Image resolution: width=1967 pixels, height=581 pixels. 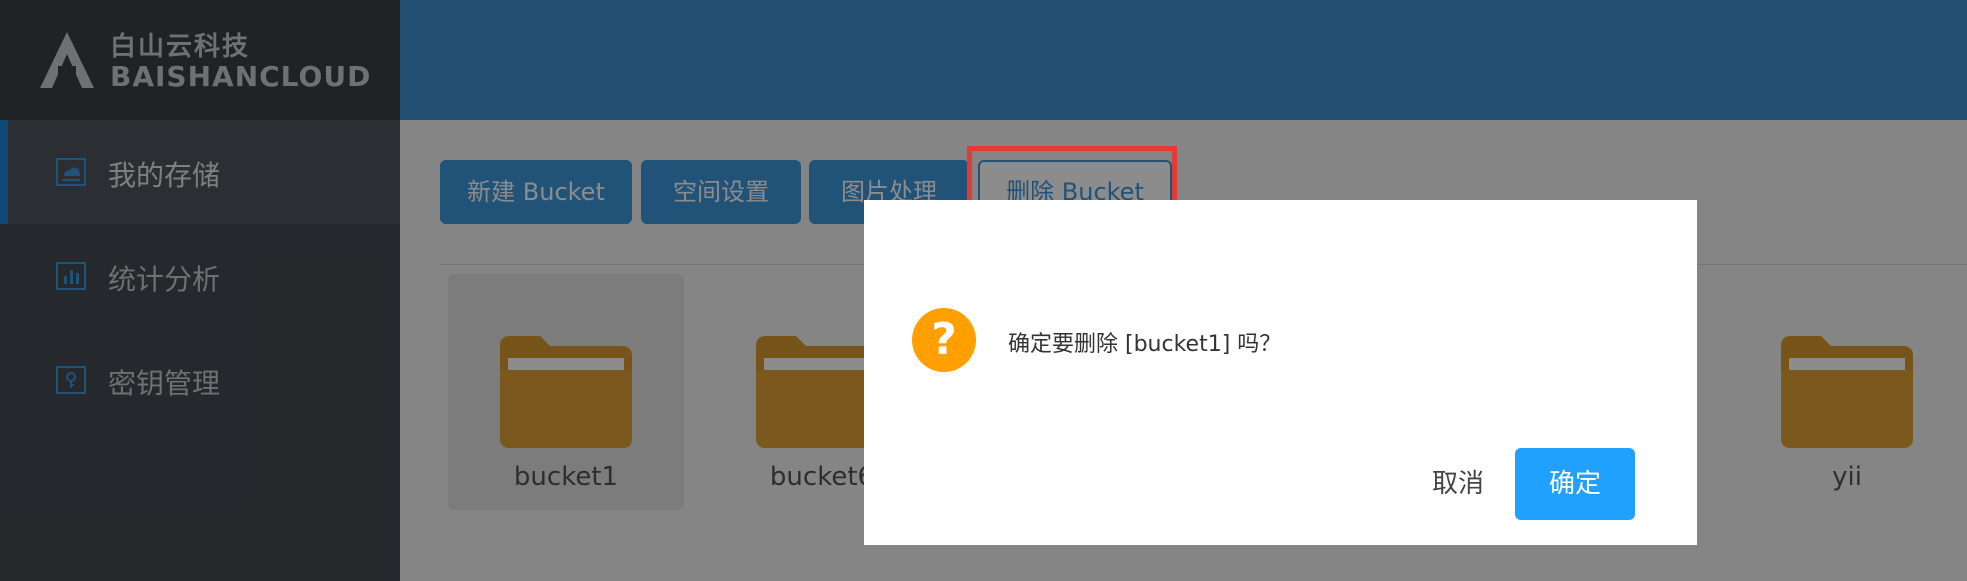 I want to click on confirm-button: 确定, so click(x=1575, y=484).